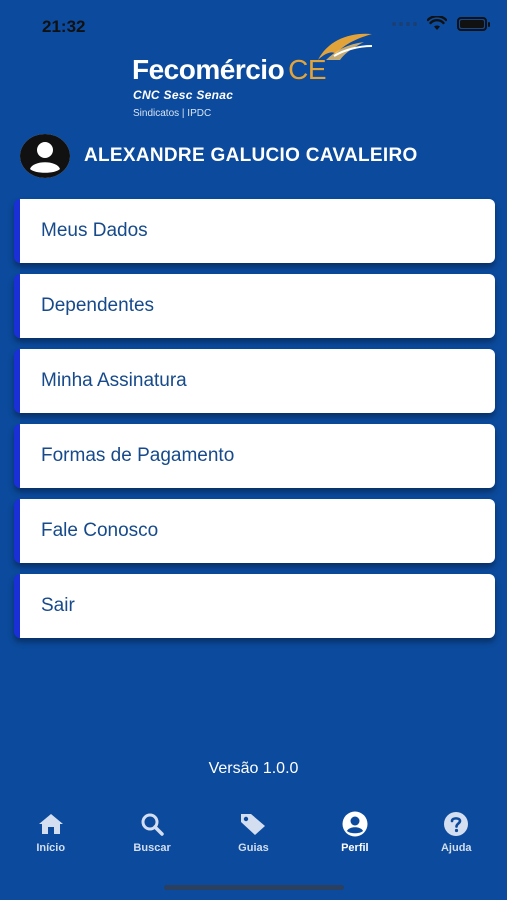 The height and width of the screenshot is (900, 507). Describe the element at coordinates (251, 155) in the screenshot. I see `user-name: ALEXANDRE GALUCIO CAVALEIRO` at that location.